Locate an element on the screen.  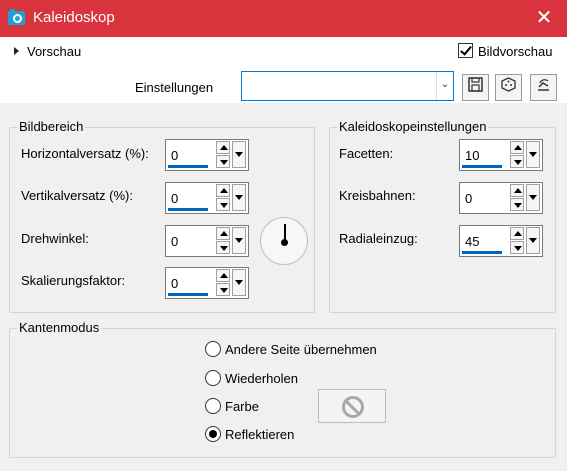
vertical-offset-value: 0 is located at coordinates (174, 198).